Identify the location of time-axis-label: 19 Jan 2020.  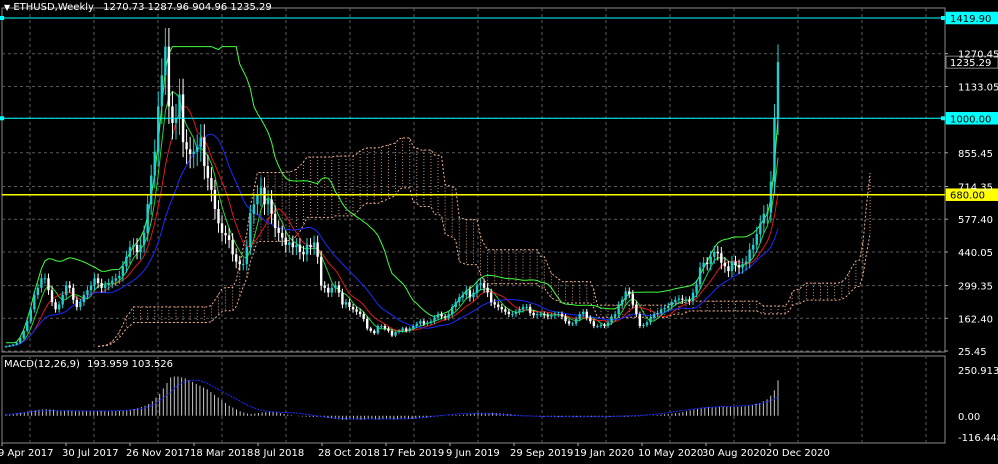
(604, 453).